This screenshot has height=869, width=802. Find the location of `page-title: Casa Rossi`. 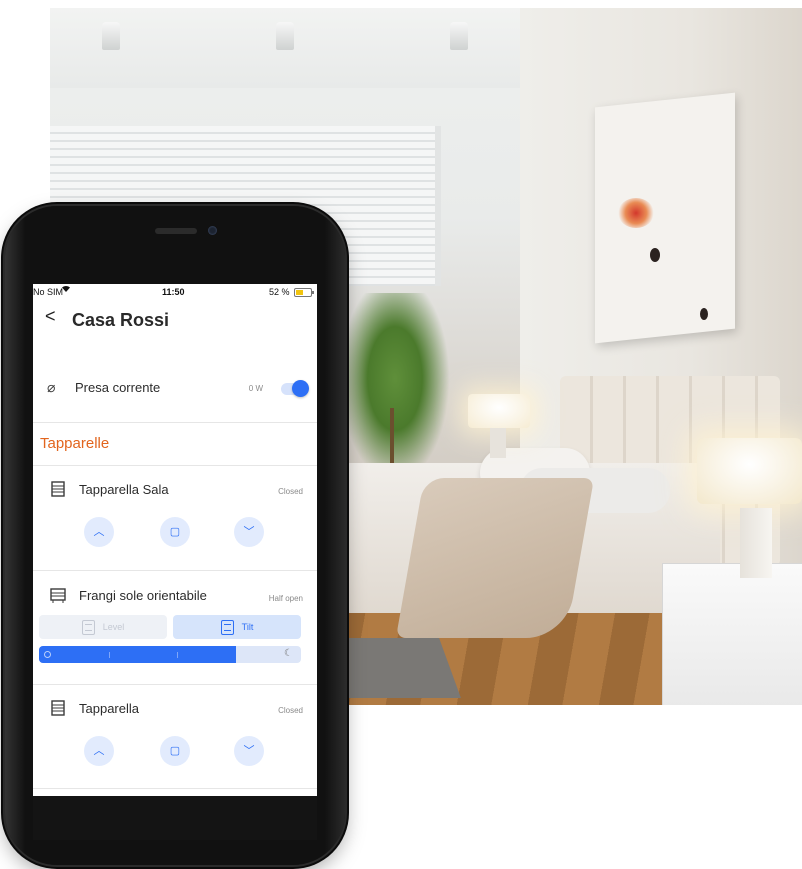

page-title: Casa Rossi is located at coordinates (121, 320).